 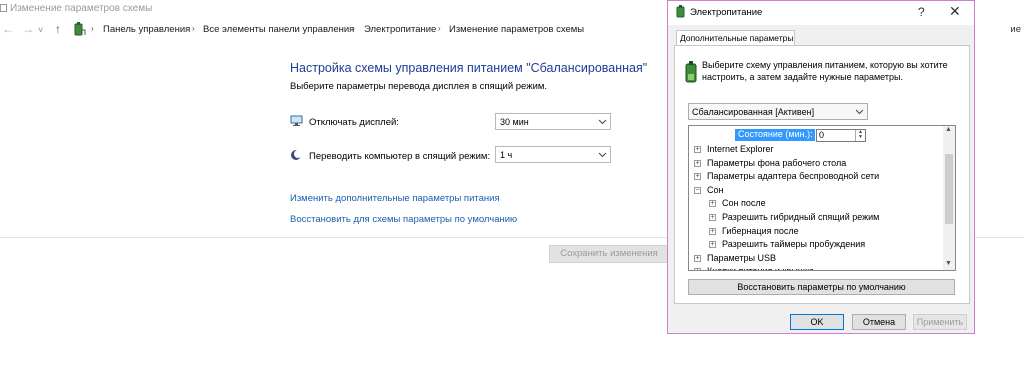 What do you see at coordinates (354, 122) in the screenshot?
I see `display-off-label: Отключать дисплей:` at bounding box center [354, 122].